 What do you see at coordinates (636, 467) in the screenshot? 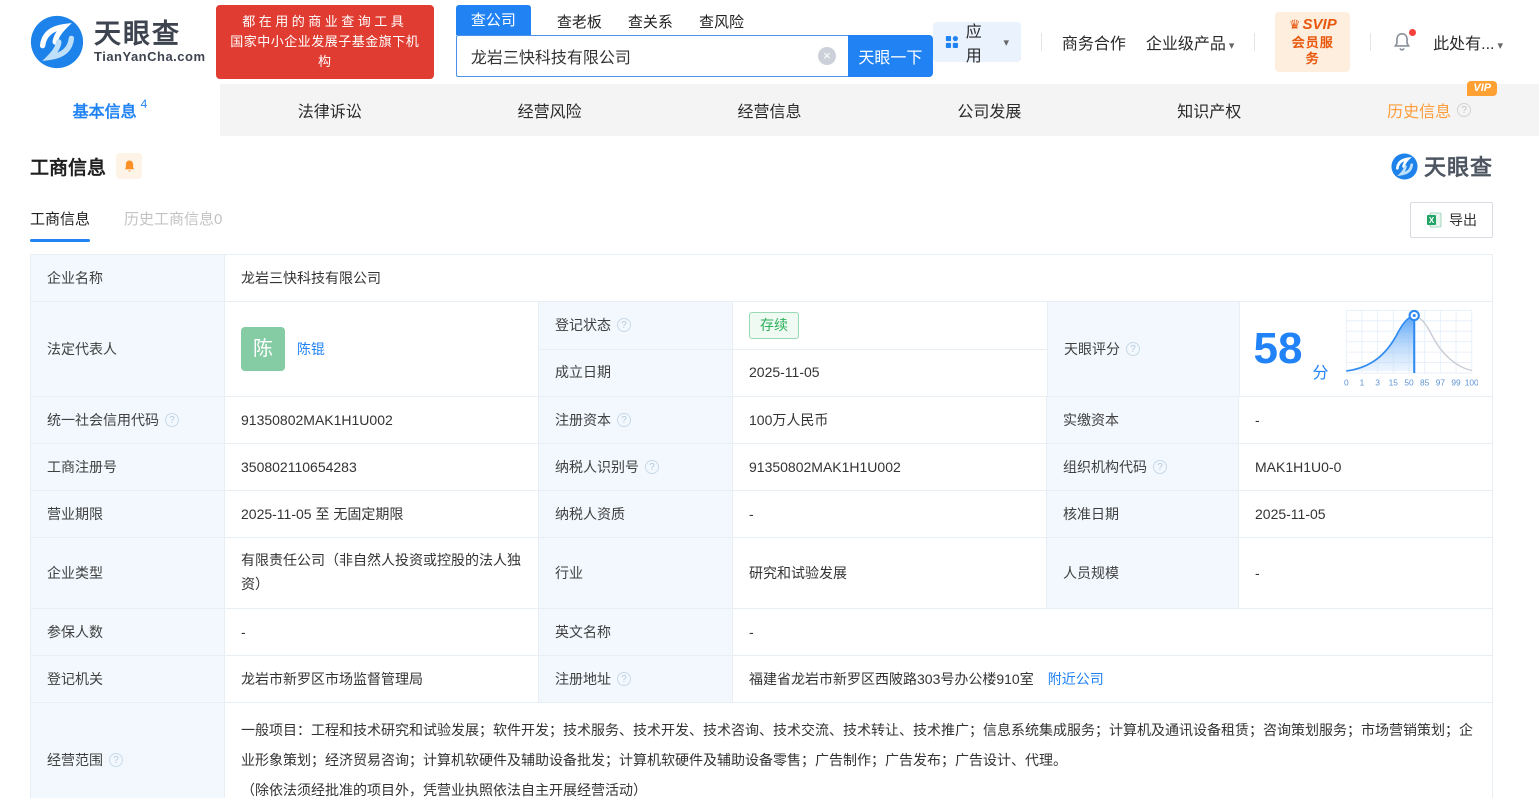
I see `field-label: 纳税人识别号 ?` at bounding box center [636, 467].